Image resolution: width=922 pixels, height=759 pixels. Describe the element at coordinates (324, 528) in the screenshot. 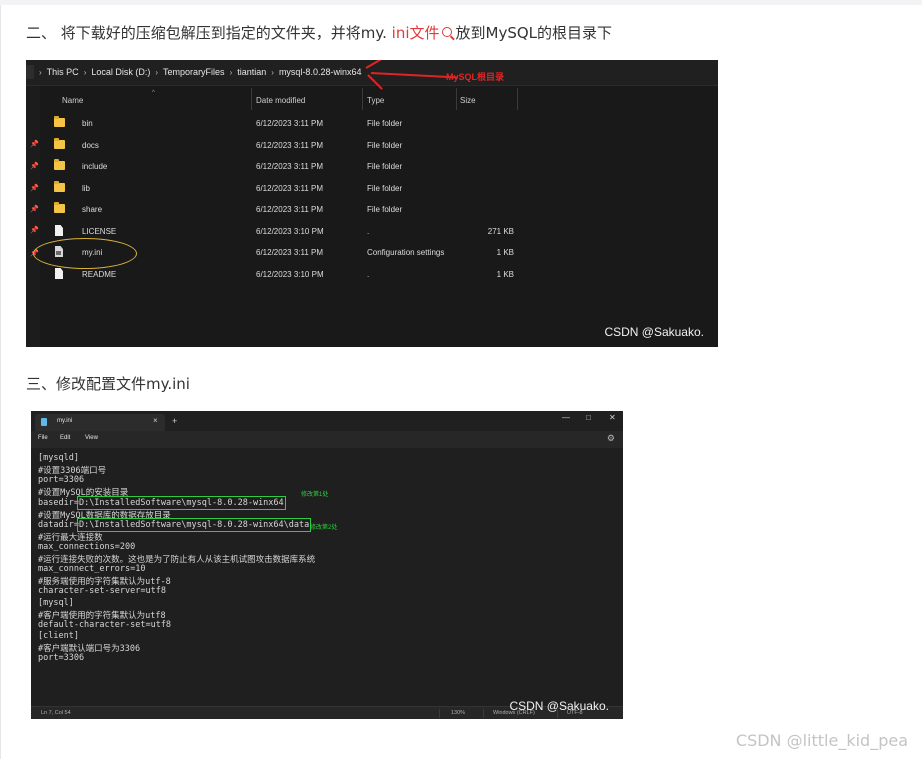

I see `edit-note-2: 修改第2处` at that location.